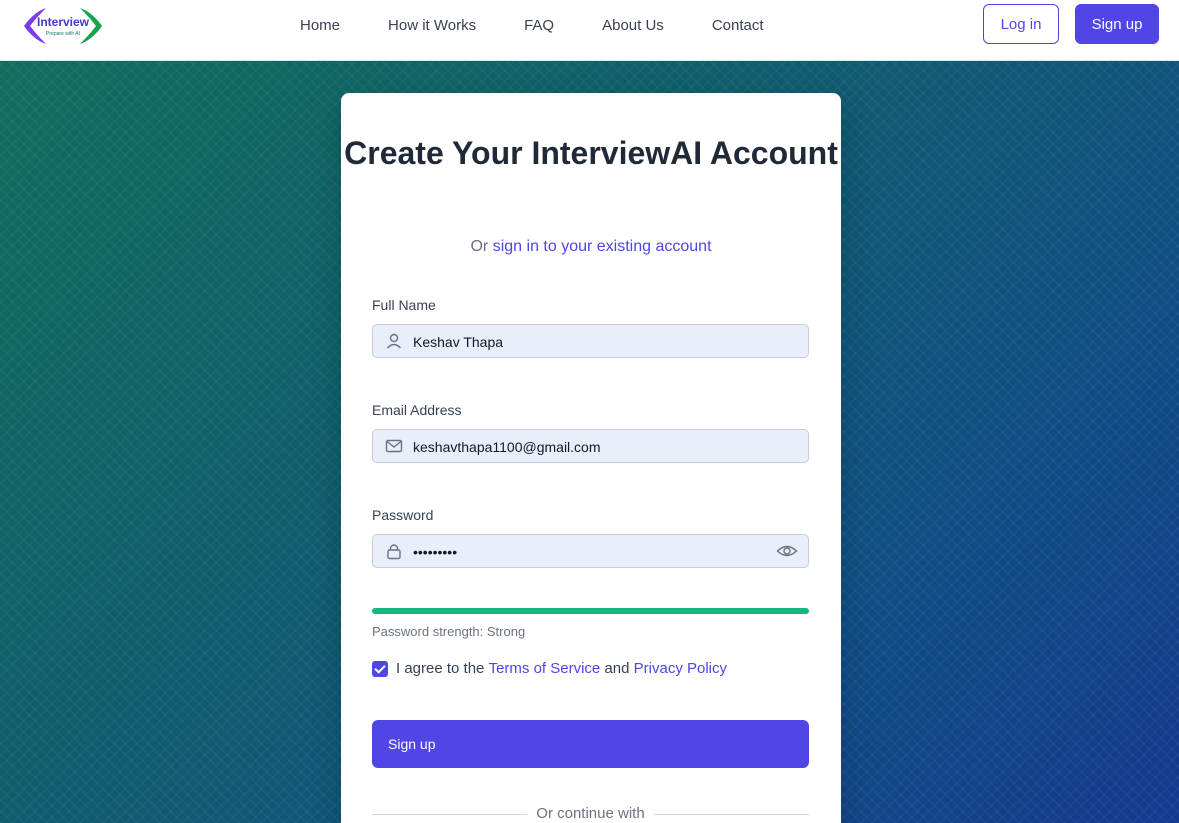 The image size is (1179, 823). Describe the element at coordinates (617, 668) in the screenshot. I see `agree-and: and` at that location.